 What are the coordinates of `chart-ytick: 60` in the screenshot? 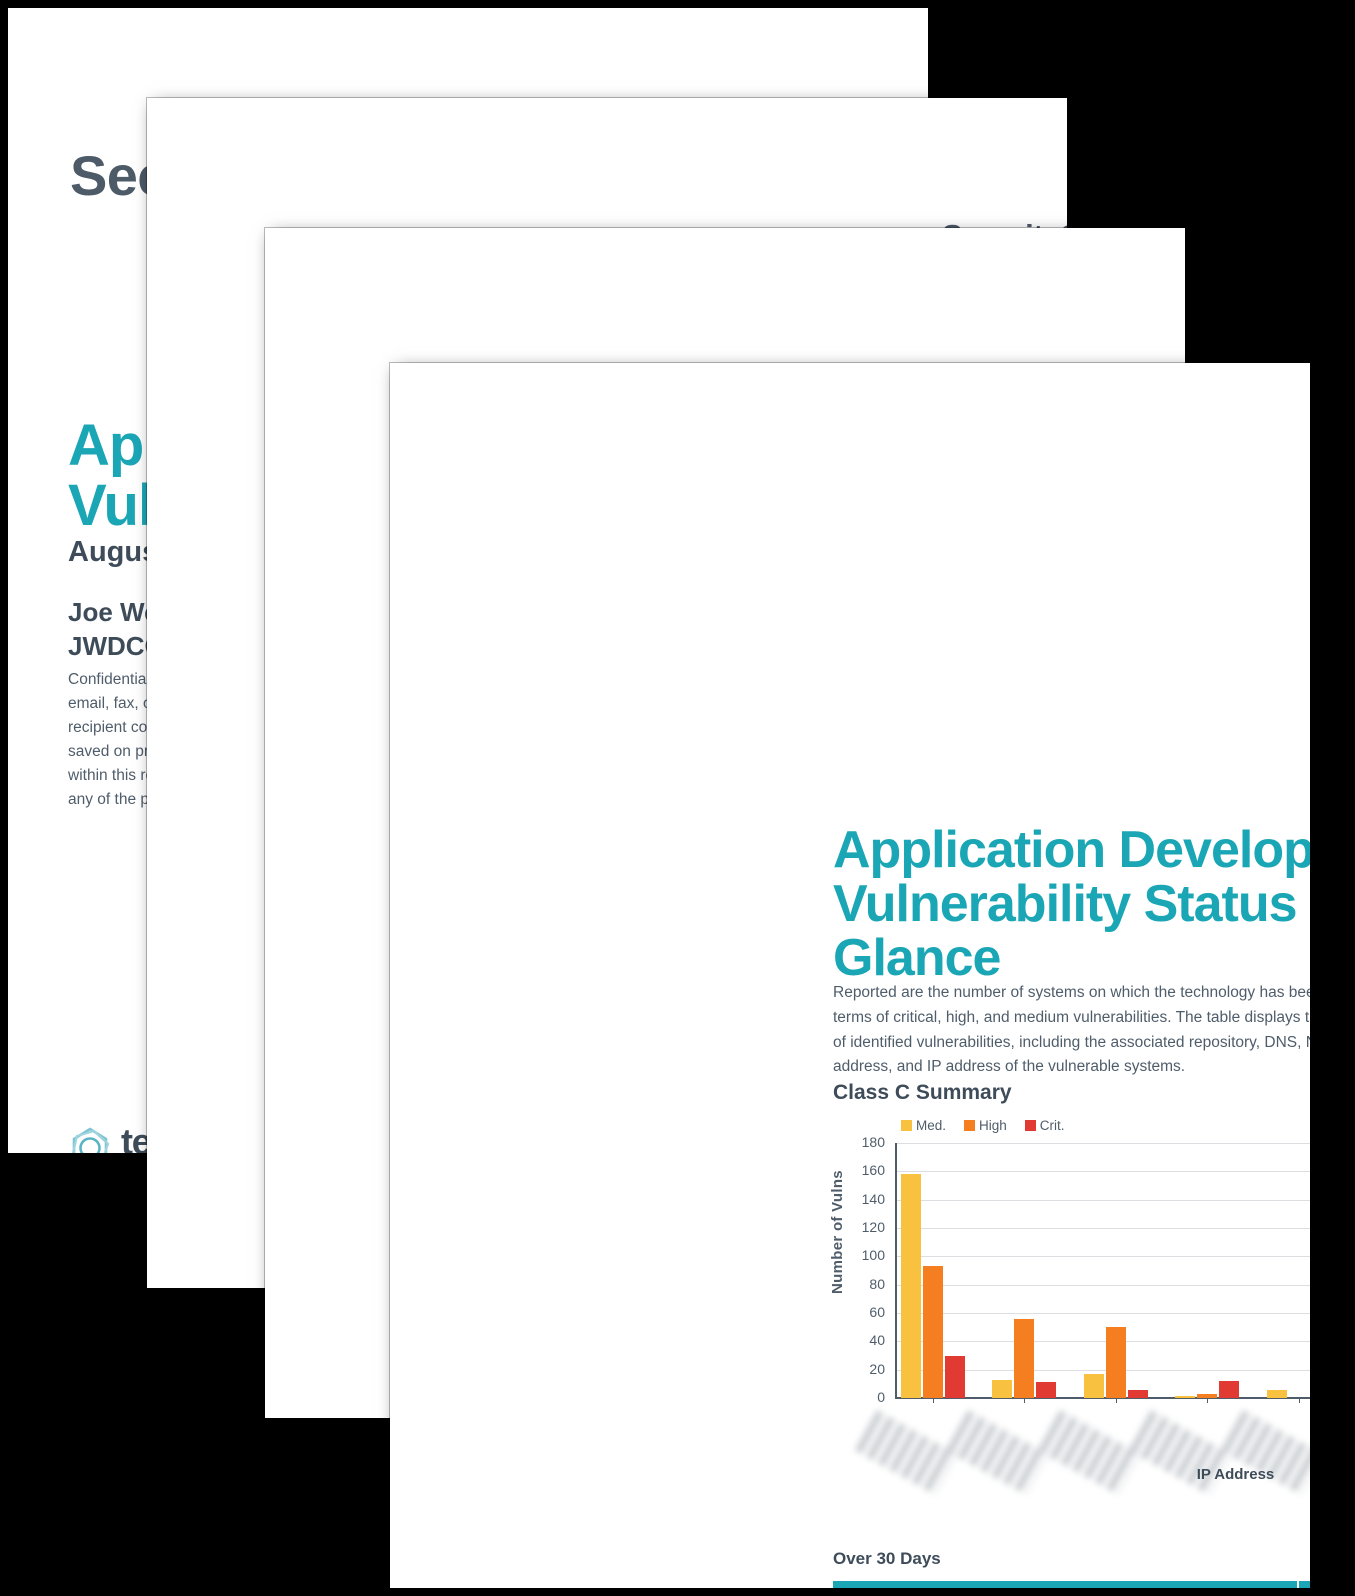 It's located at (877, 1312).